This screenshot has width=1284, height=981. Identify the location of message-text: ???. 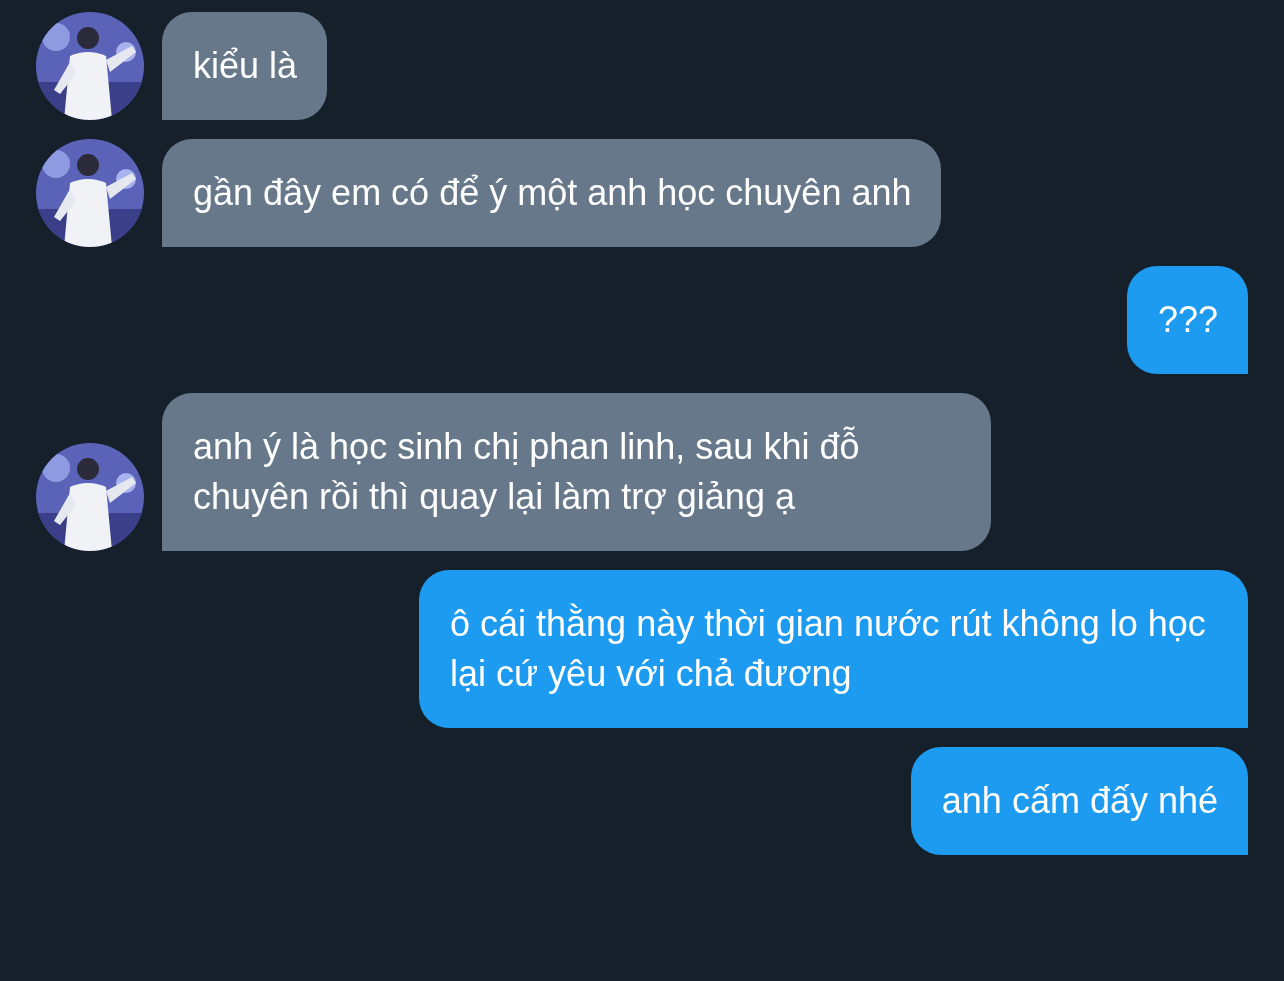
(1187, 319).